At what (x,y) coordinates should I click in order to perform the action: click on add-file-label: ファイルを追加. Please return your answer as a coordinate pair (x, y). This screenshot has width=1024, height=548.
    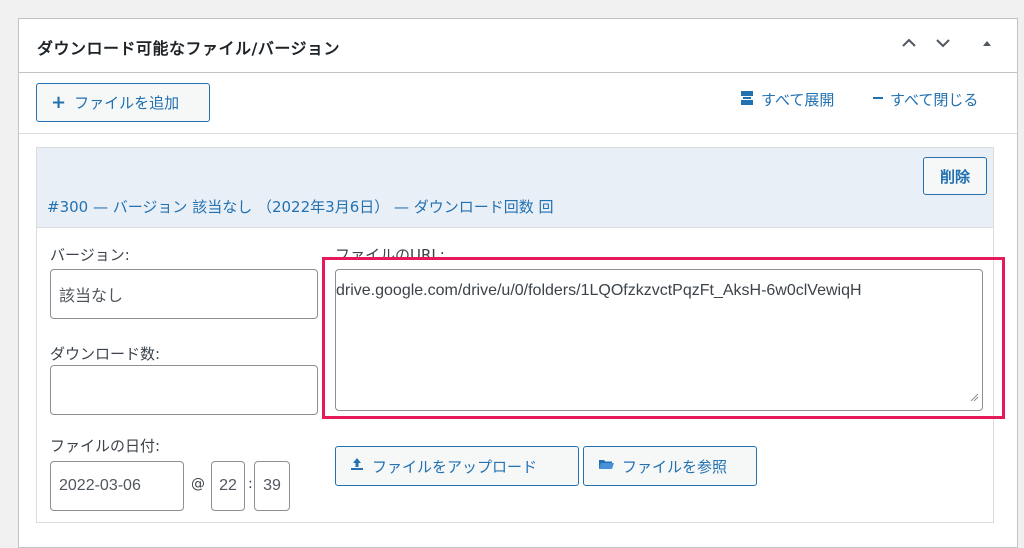
    Looking at the image, I should click on (127, 103).